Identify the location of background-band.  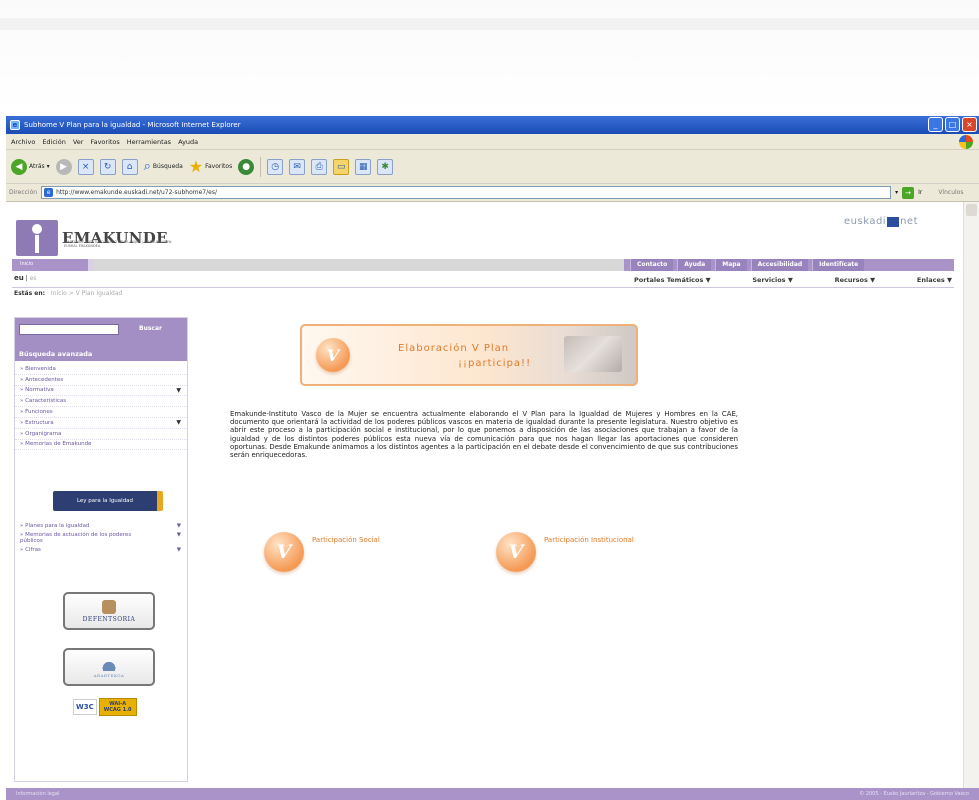
(489, 56).